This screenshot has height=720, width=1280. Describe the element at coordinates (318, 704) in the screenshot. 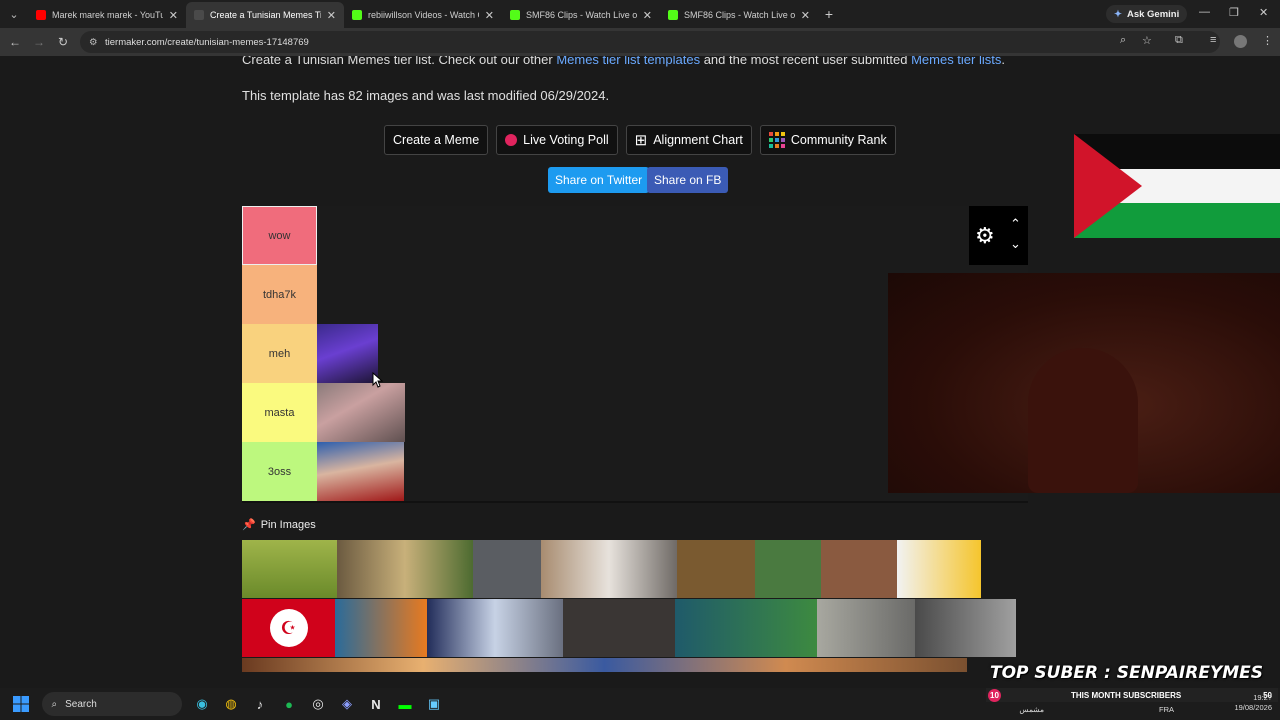

I see `obs-icon: ◎` at that location.